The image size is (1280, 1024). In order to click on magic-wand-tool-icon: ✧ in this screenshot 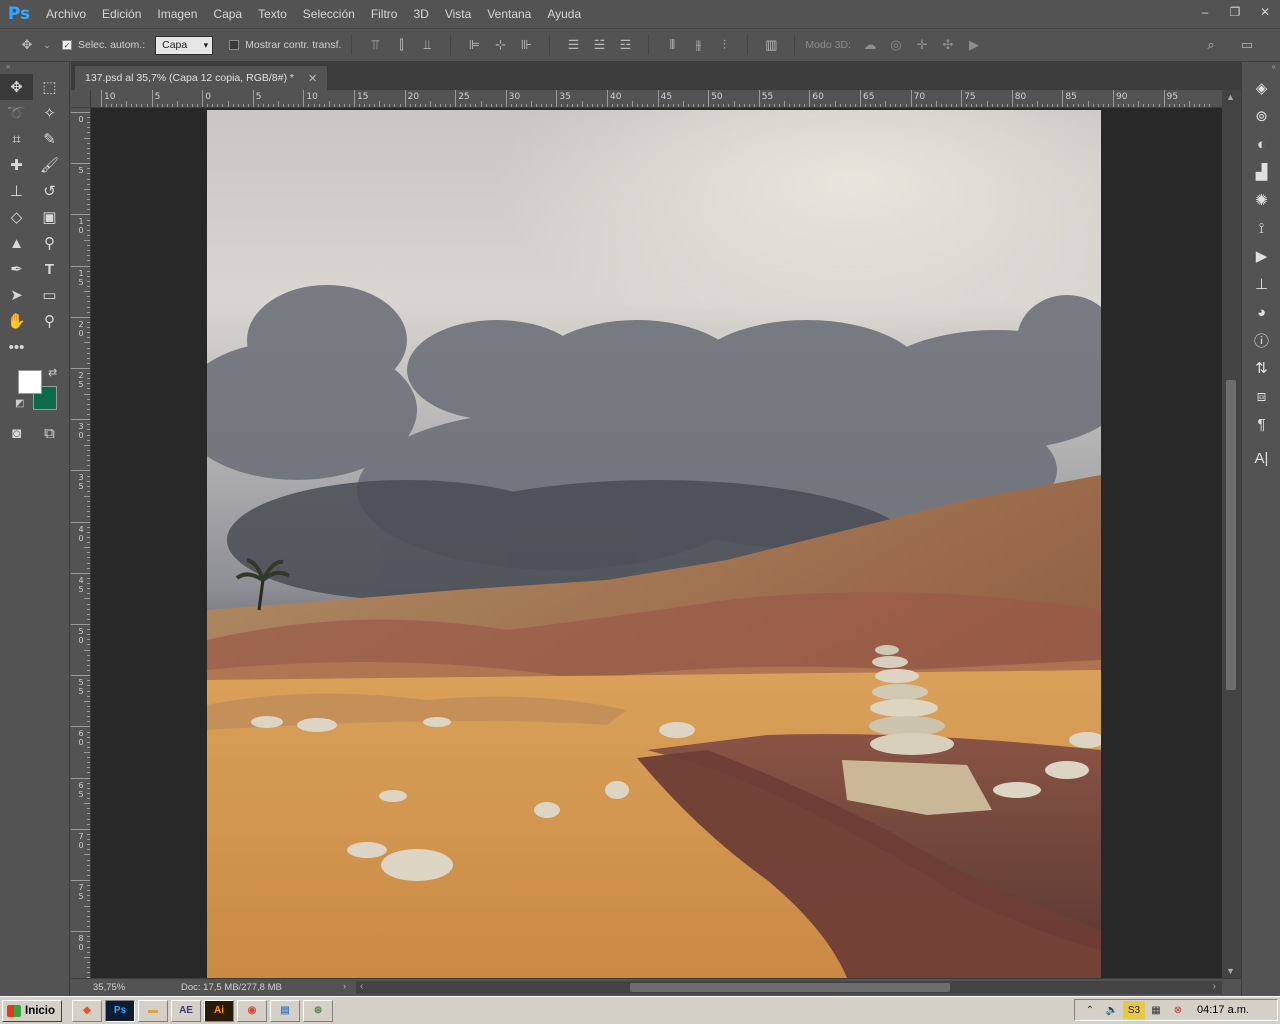, I will do `click(49, 113)`.